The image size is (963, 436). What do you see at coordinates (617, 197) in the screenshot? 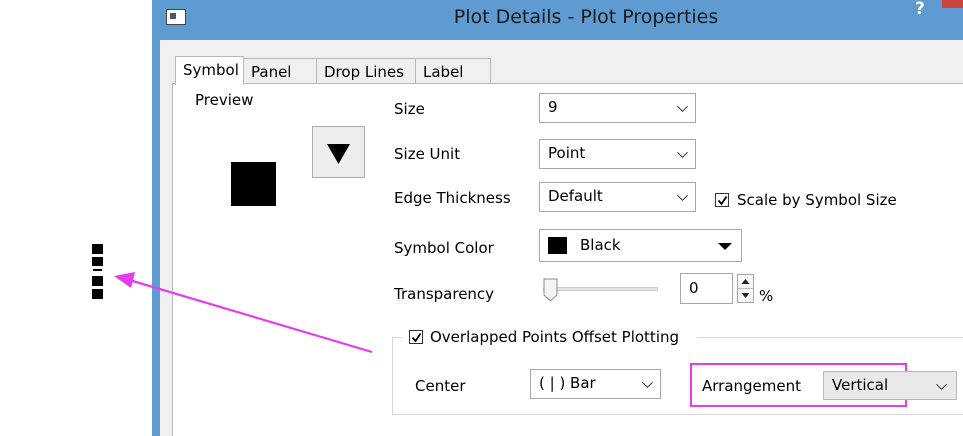
I see `edge-thickness-combo: Default` at bounding box center [617, 197].